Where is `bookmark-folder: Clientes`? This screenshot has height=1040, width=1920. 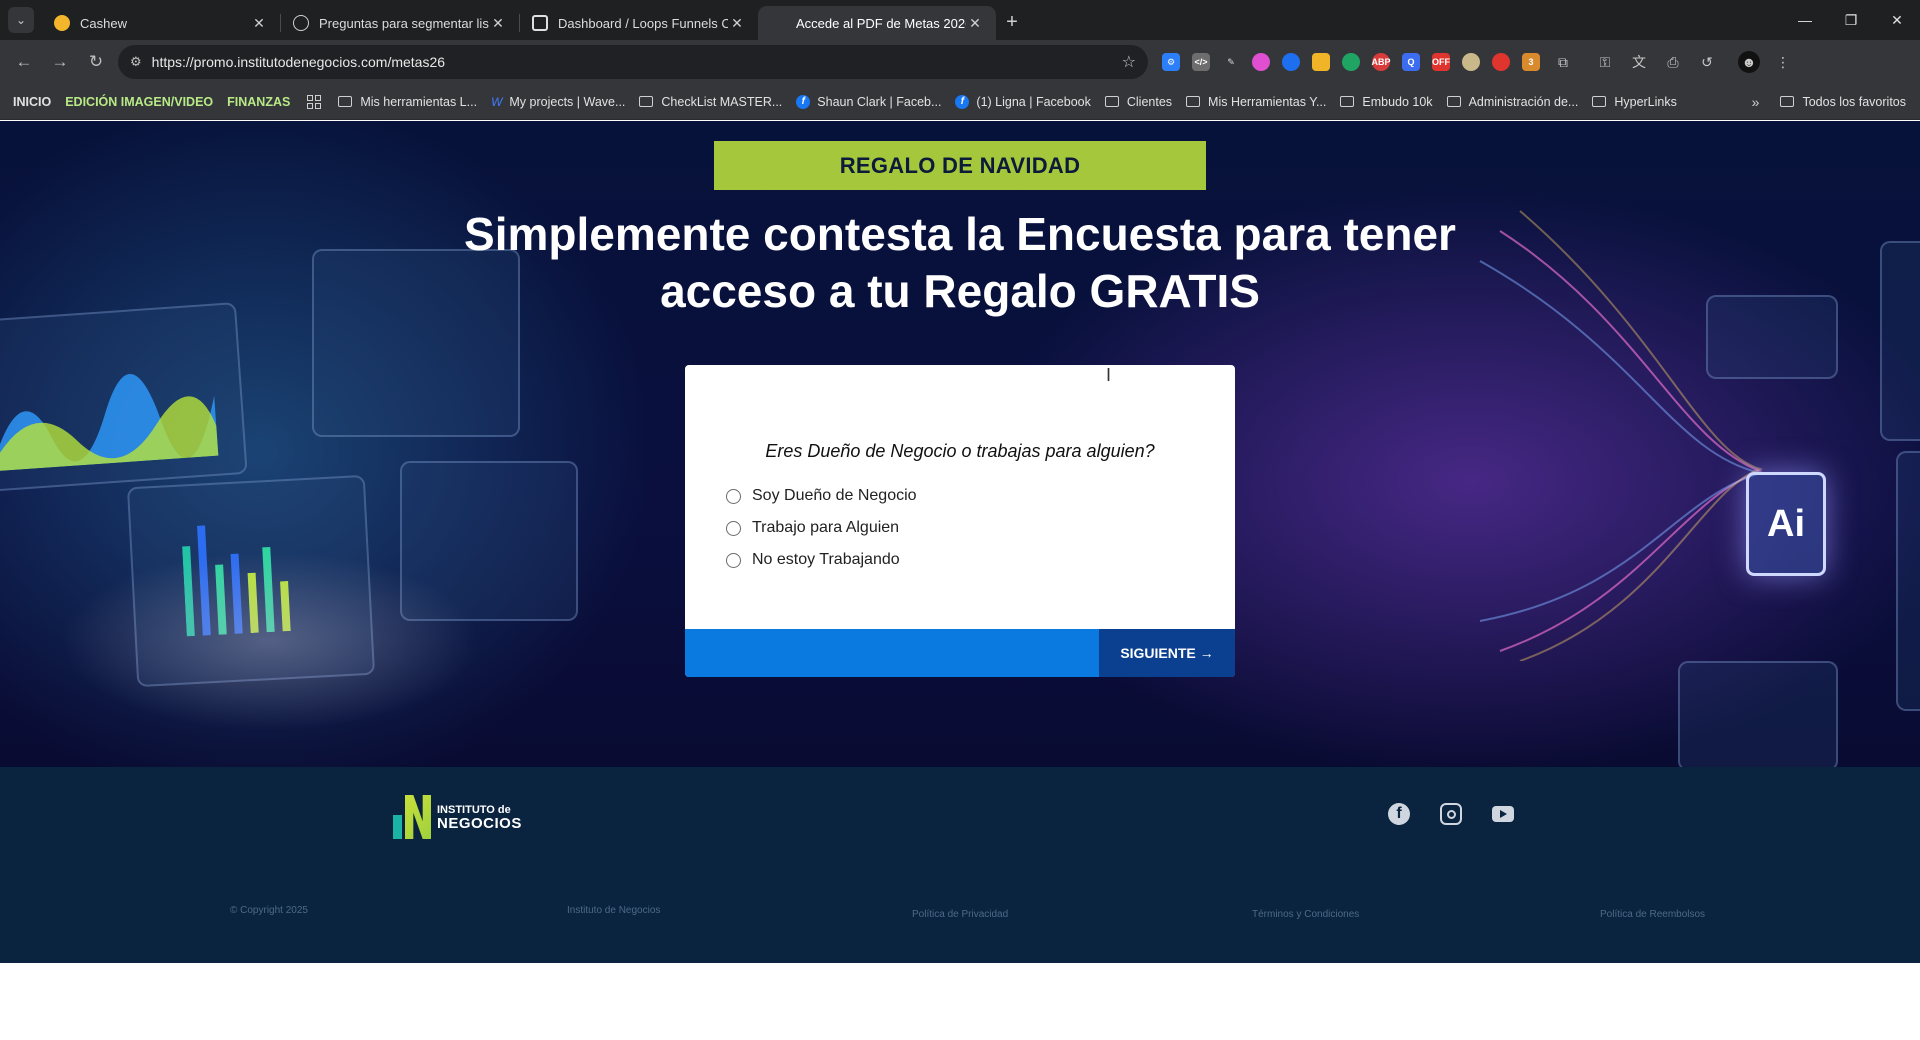 bookmark-folder: Clientes is located at coordinates (1138, 102).